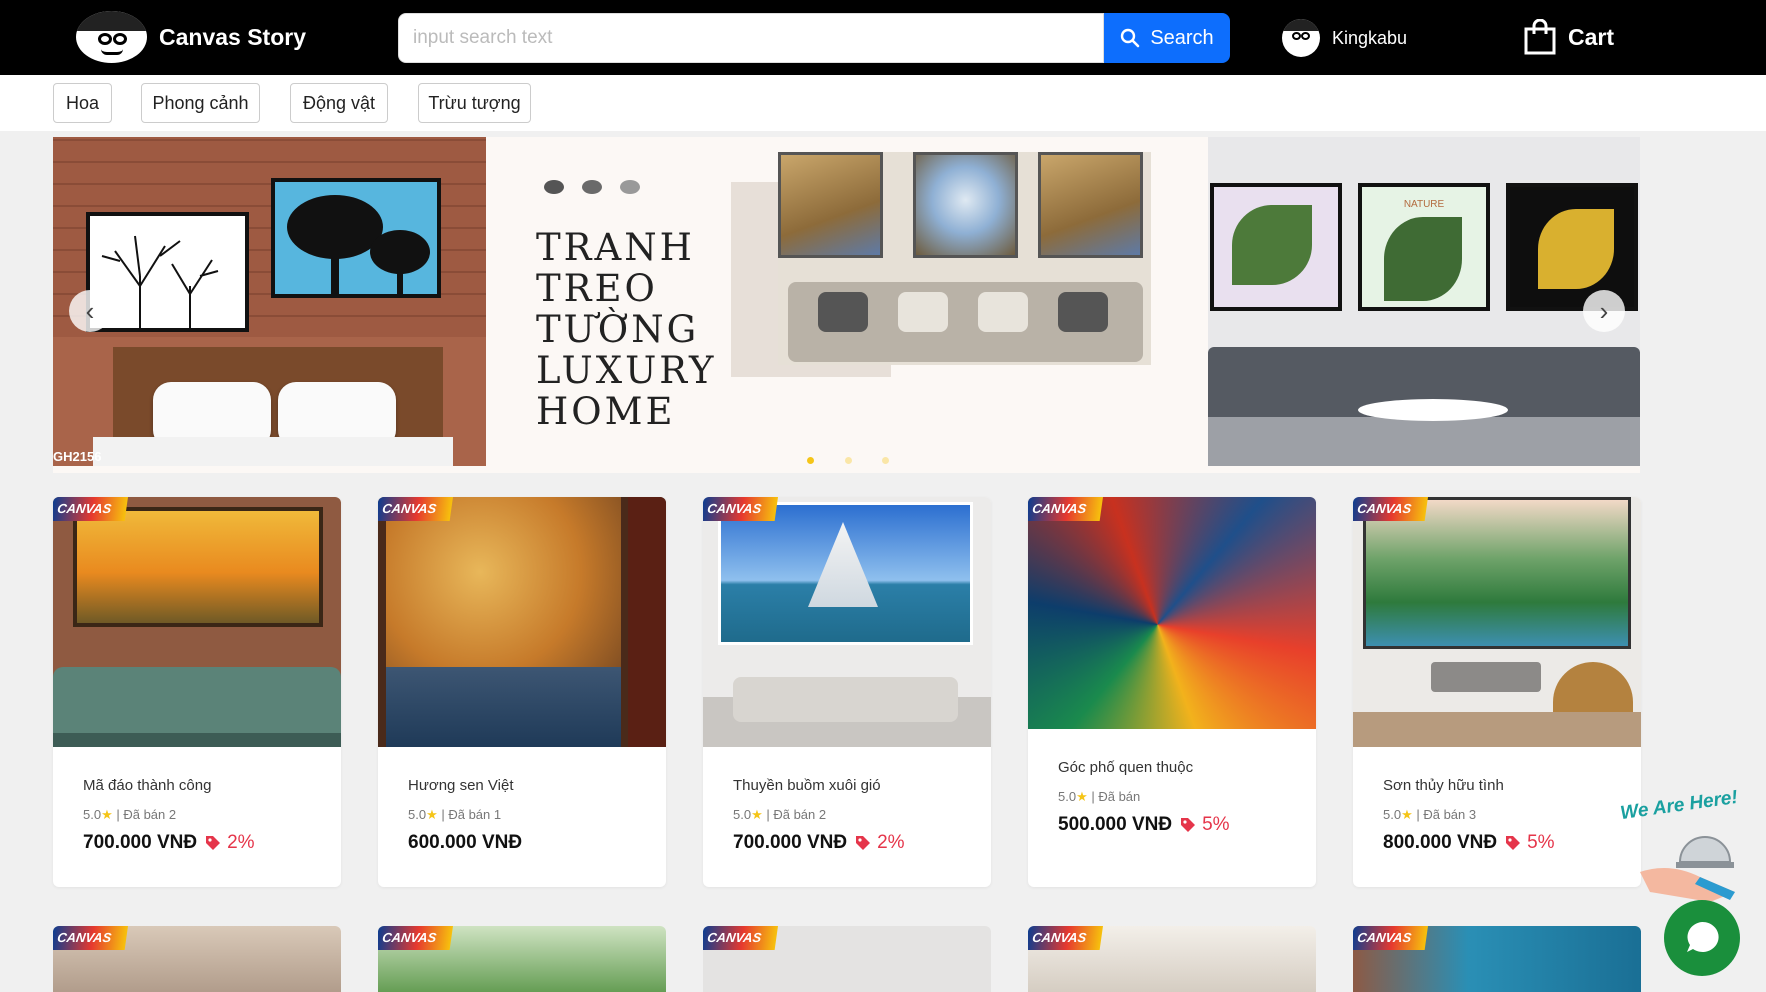 This screenshot has width=1766, height=992. Describe the element at coordinates (1687, 869) in the screenshot. I see `service-bell-icon` at that location.